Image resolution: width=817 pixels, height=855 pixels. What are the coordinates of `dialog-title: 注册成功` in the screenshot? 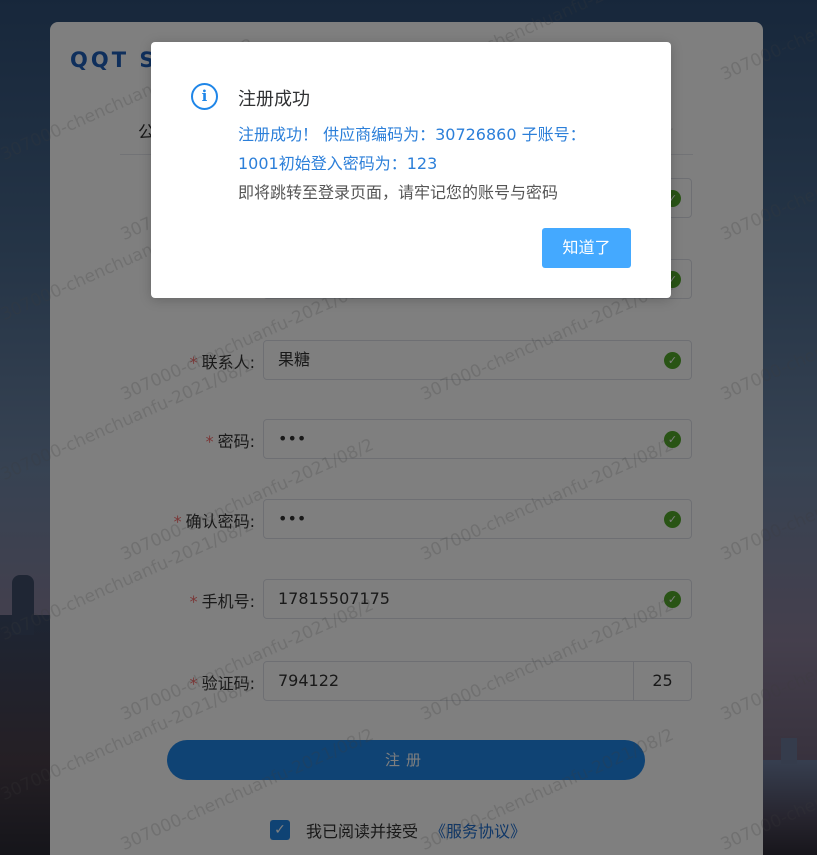 It's located at (274, 99).